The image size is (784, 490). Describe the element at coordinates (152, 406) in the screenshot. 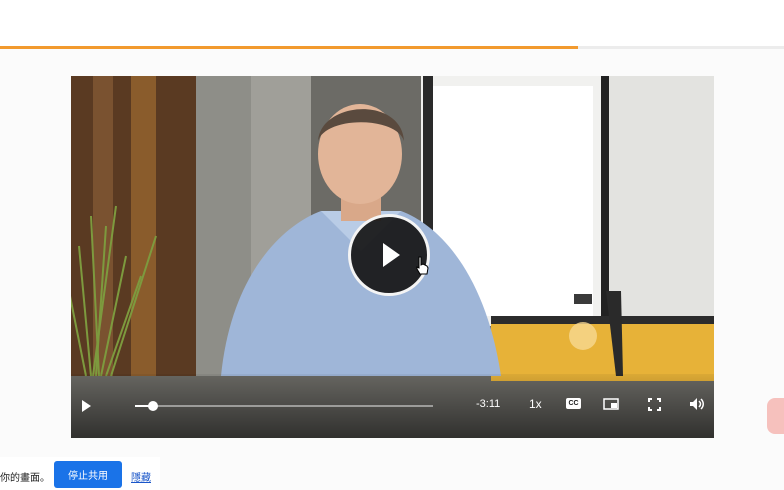

I see `seek-thumb` at that location.